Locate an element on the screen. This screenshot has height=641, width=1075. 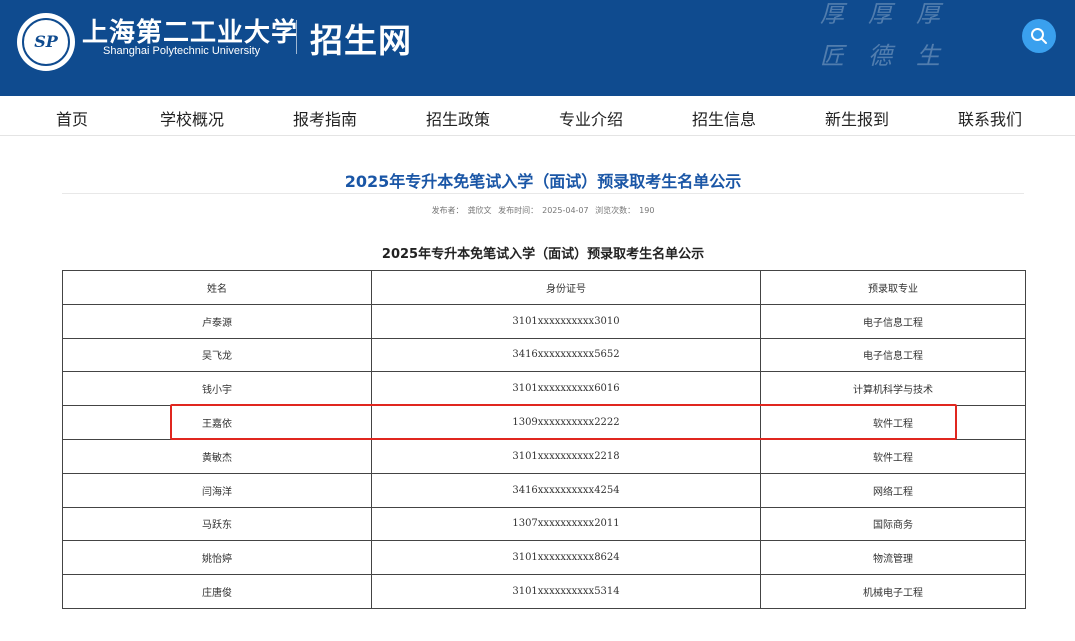
table-row: 卢泰源 3101xxxxxxxxxx3010 电子信息工程 is located at coordinates (544, 321).